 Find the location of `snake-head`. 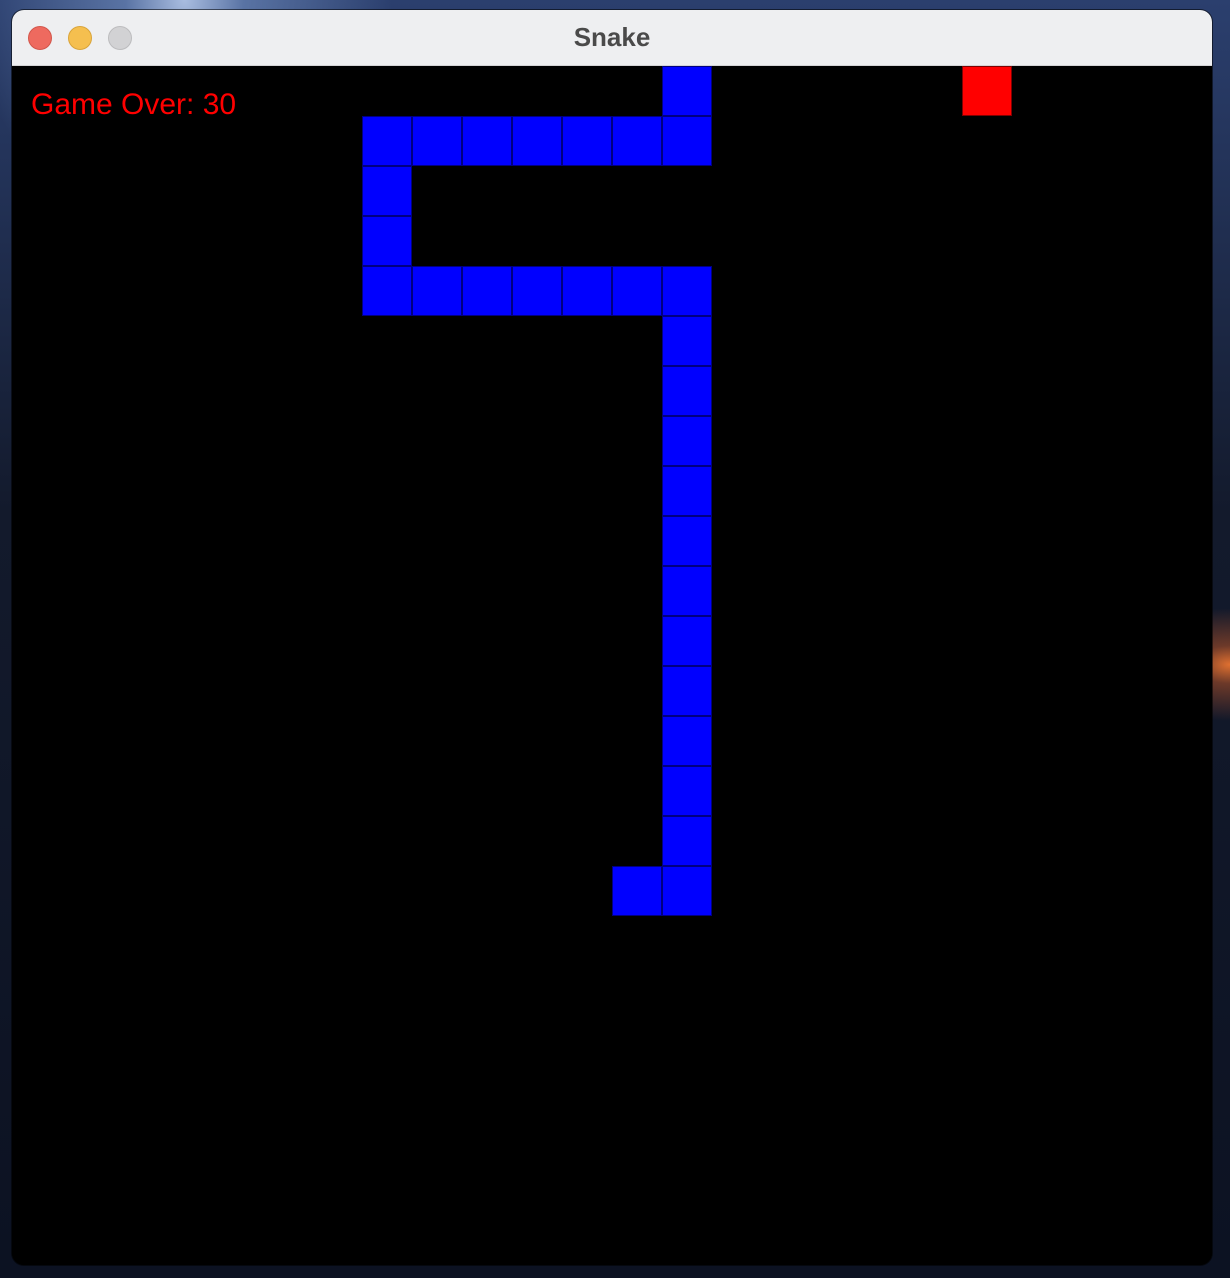

snake-head is located at coordinates (687, 91).